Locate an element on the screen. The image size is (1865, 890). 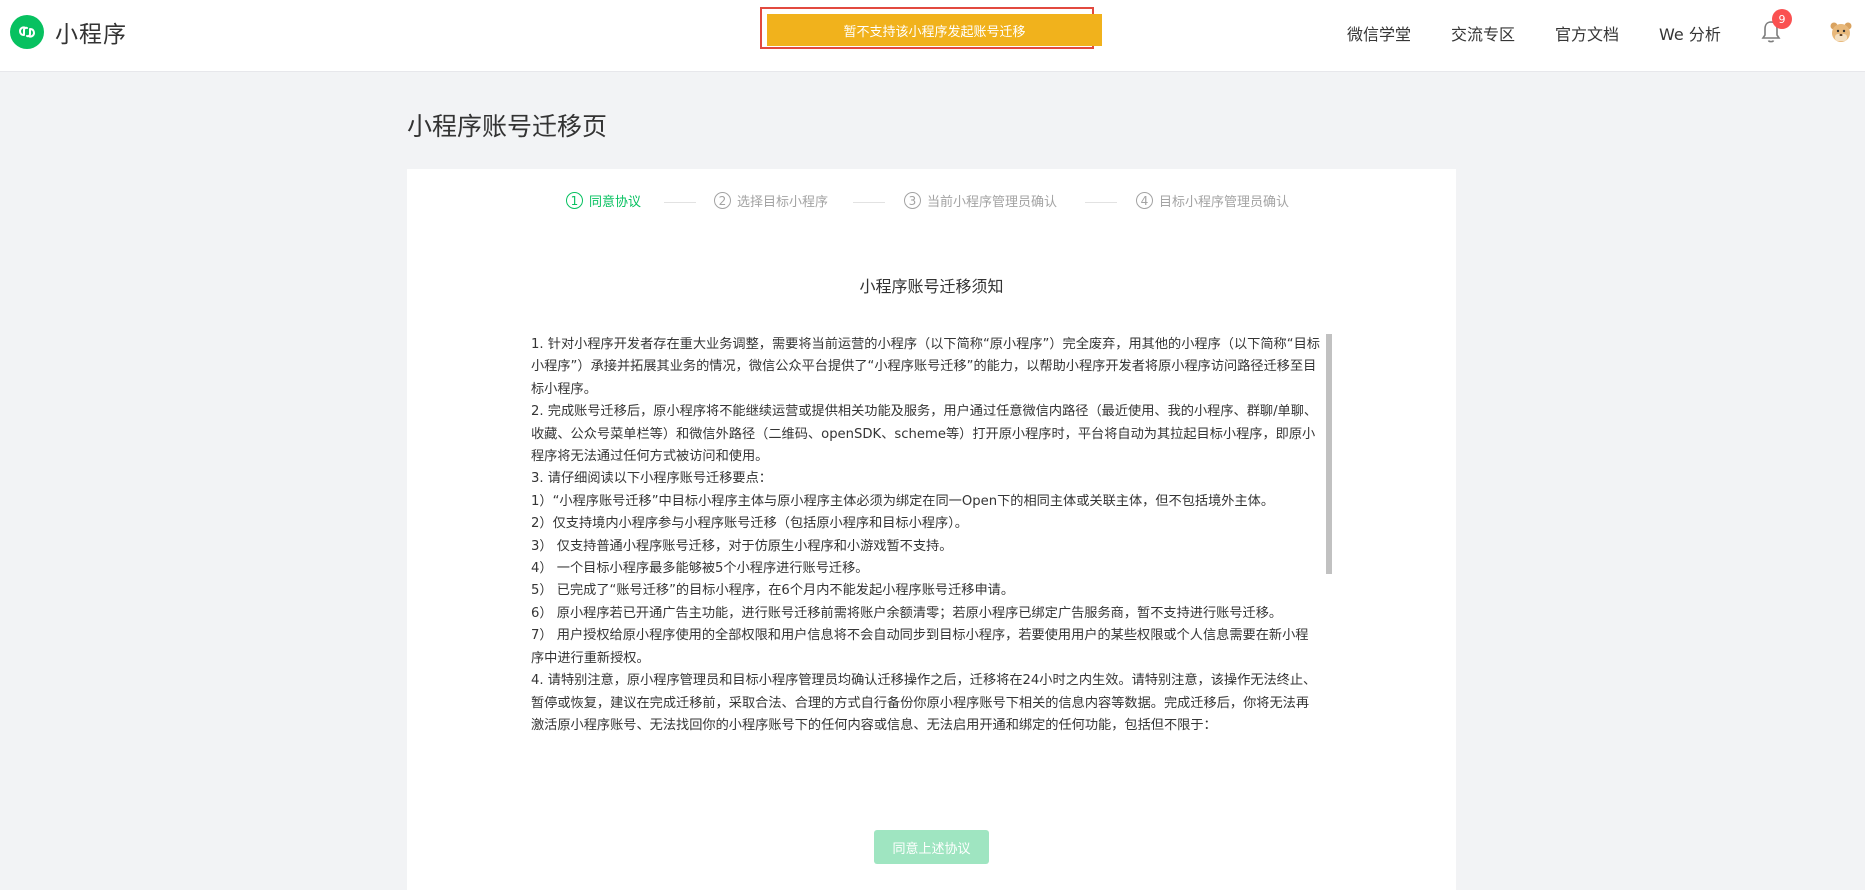
step-number: 2 is located at coordinates (722, 200).